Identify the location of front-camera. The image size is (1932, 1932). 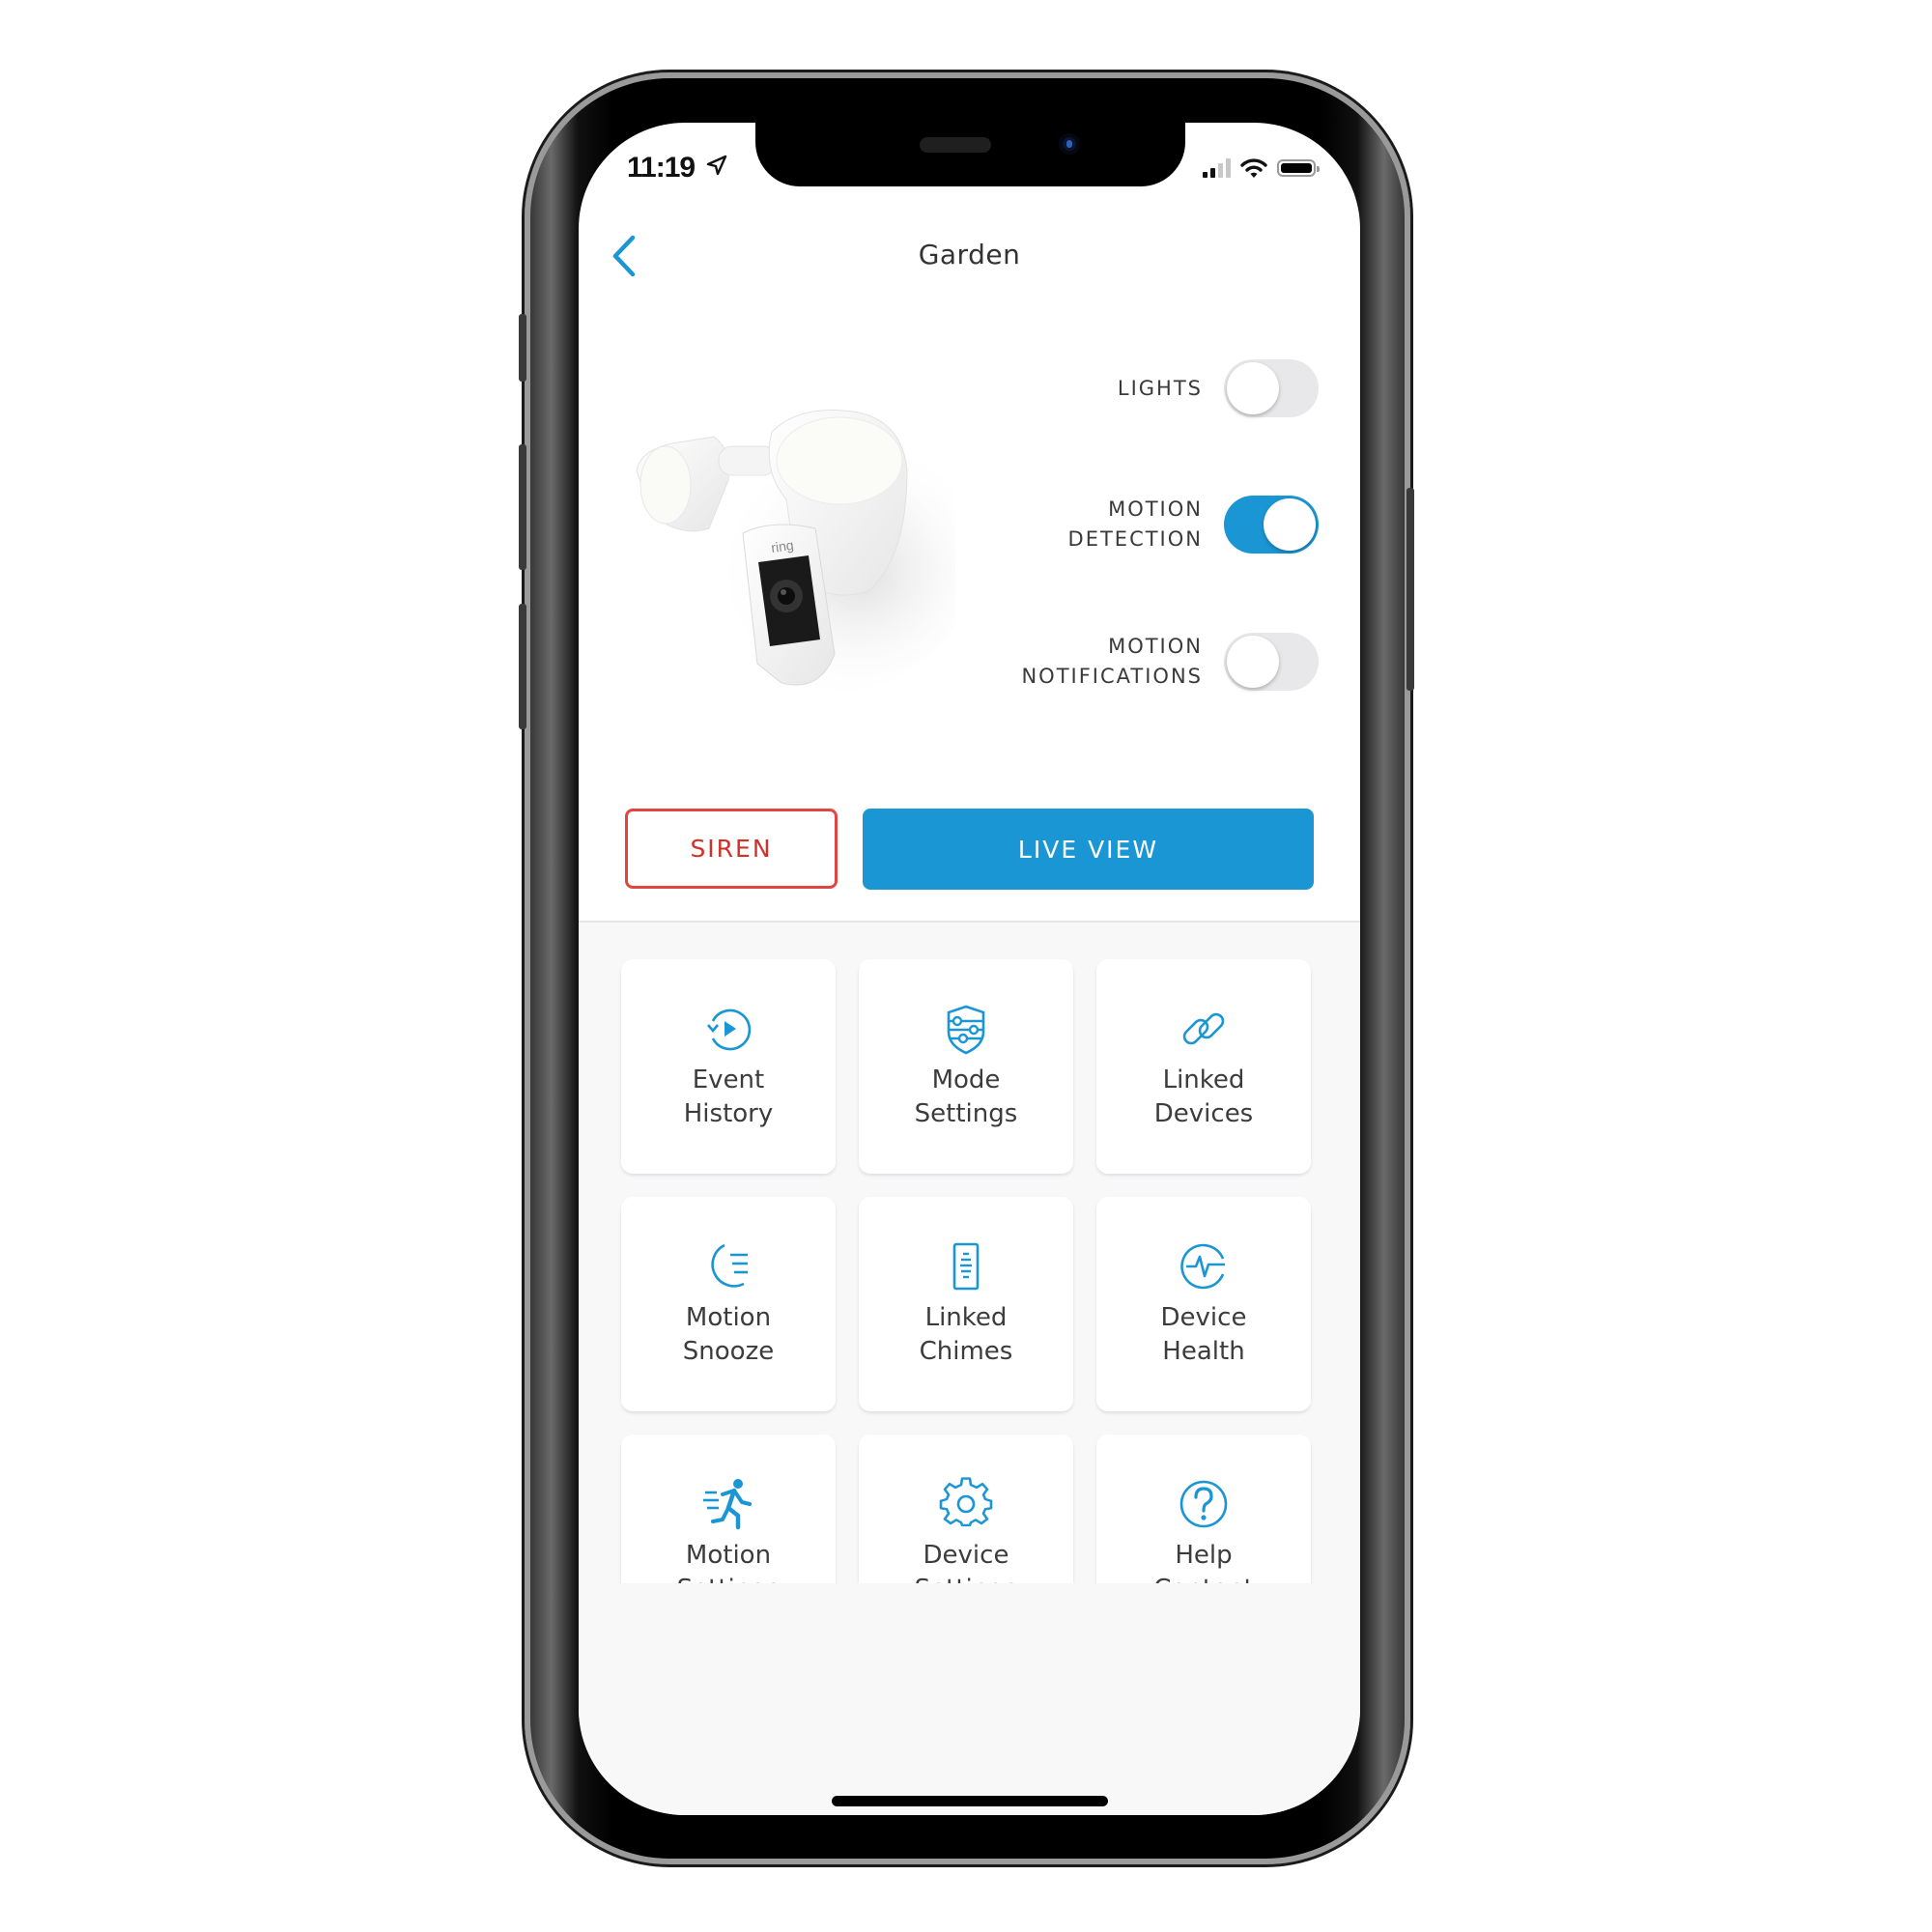
(1069, 144).